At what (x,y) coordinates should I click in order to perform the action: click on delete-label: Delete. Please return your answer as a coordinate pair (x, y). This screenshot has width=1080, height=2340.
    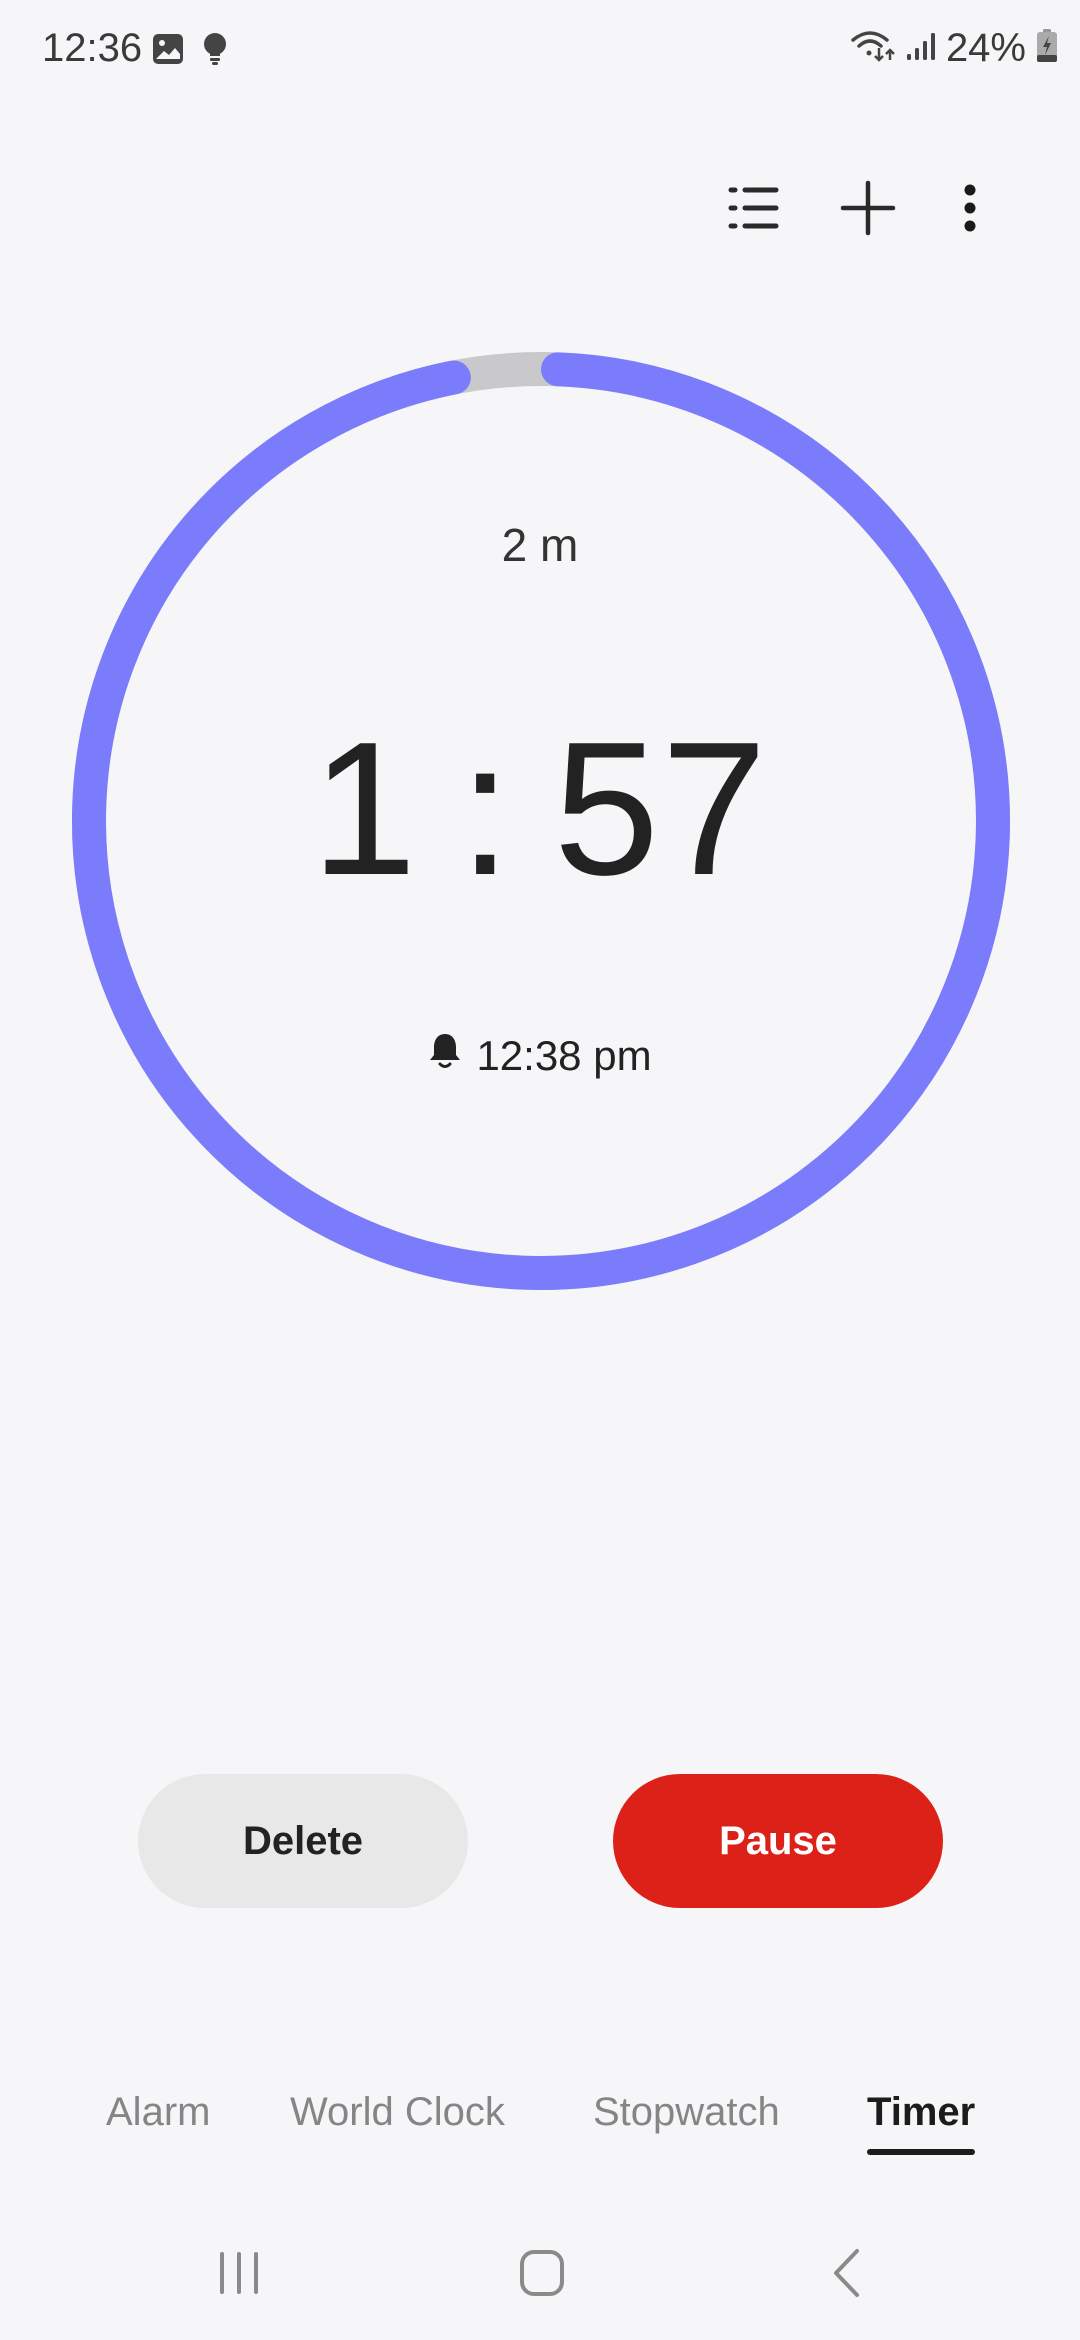
    Looking at the image, I should click on (303, 1840).